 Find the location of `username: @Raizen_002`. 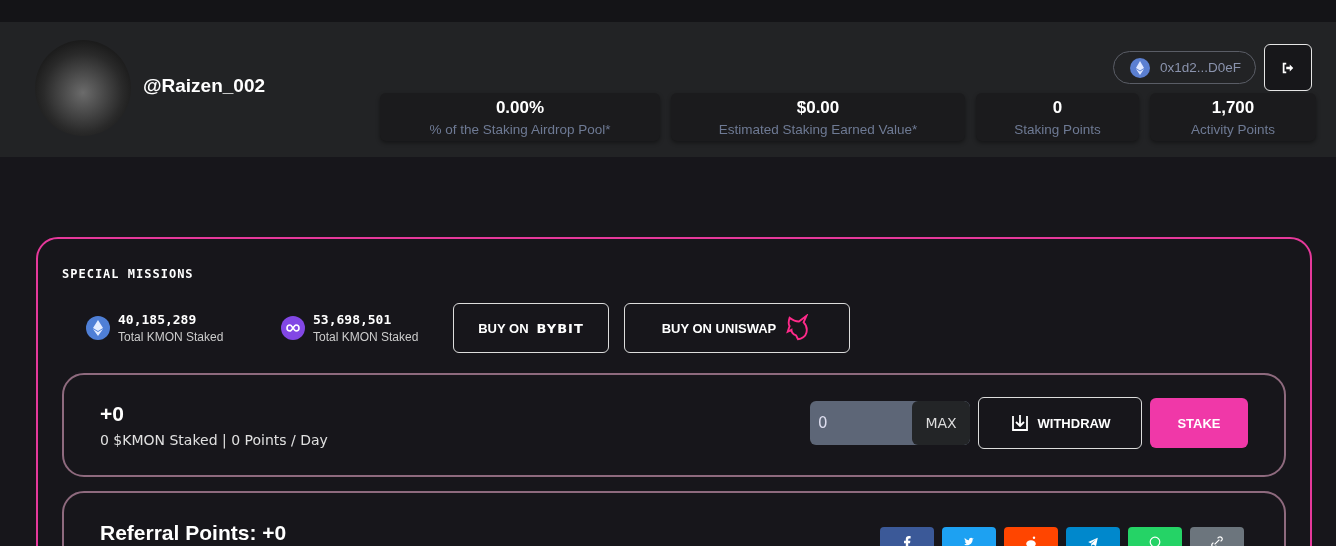

username: @Raizen_002 is located at coordinates (204, 85).